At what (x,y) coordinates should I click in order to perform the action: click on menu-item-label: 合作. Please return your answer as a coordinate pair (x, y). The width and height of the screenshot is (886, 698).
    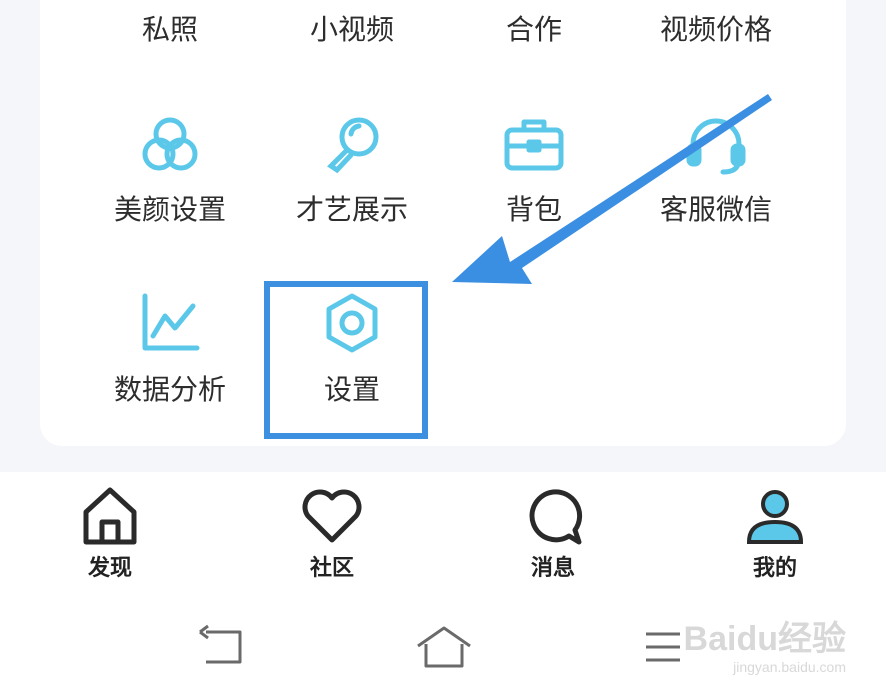
    Looking at the image, I should click on (533, 29).